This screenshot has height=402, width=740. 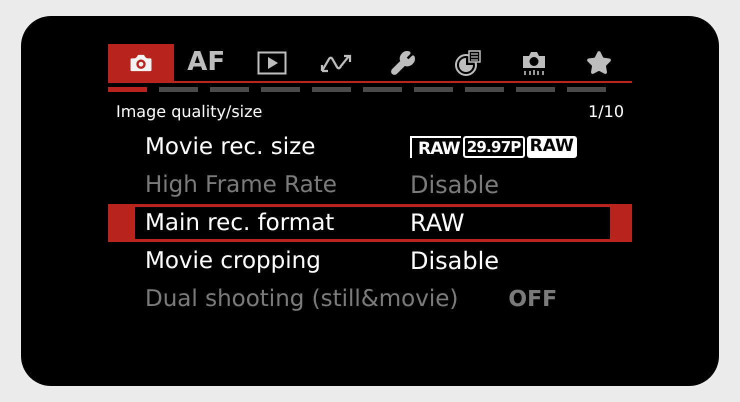 What do you see at coordinates (233, 261) in the screenshot?
I see `setting-label: Movie cropping` at bounding box center [233, 261].